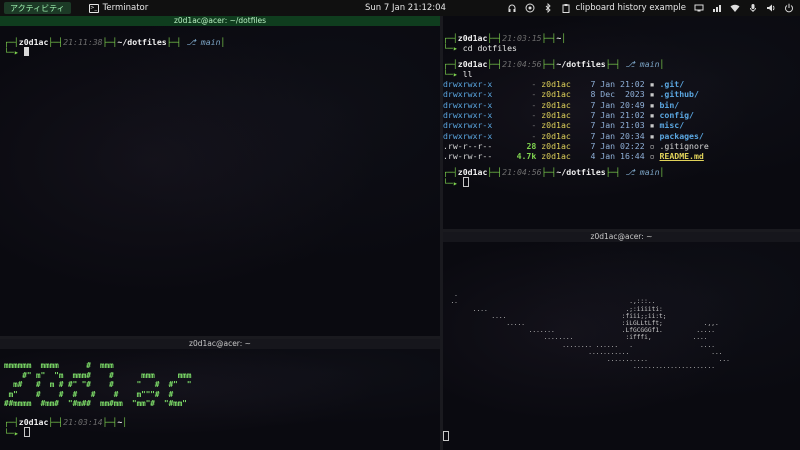  Describe the element at coordinates (37, 8) in the screenshot. I see `activities-button: アクティビティ` at that location.